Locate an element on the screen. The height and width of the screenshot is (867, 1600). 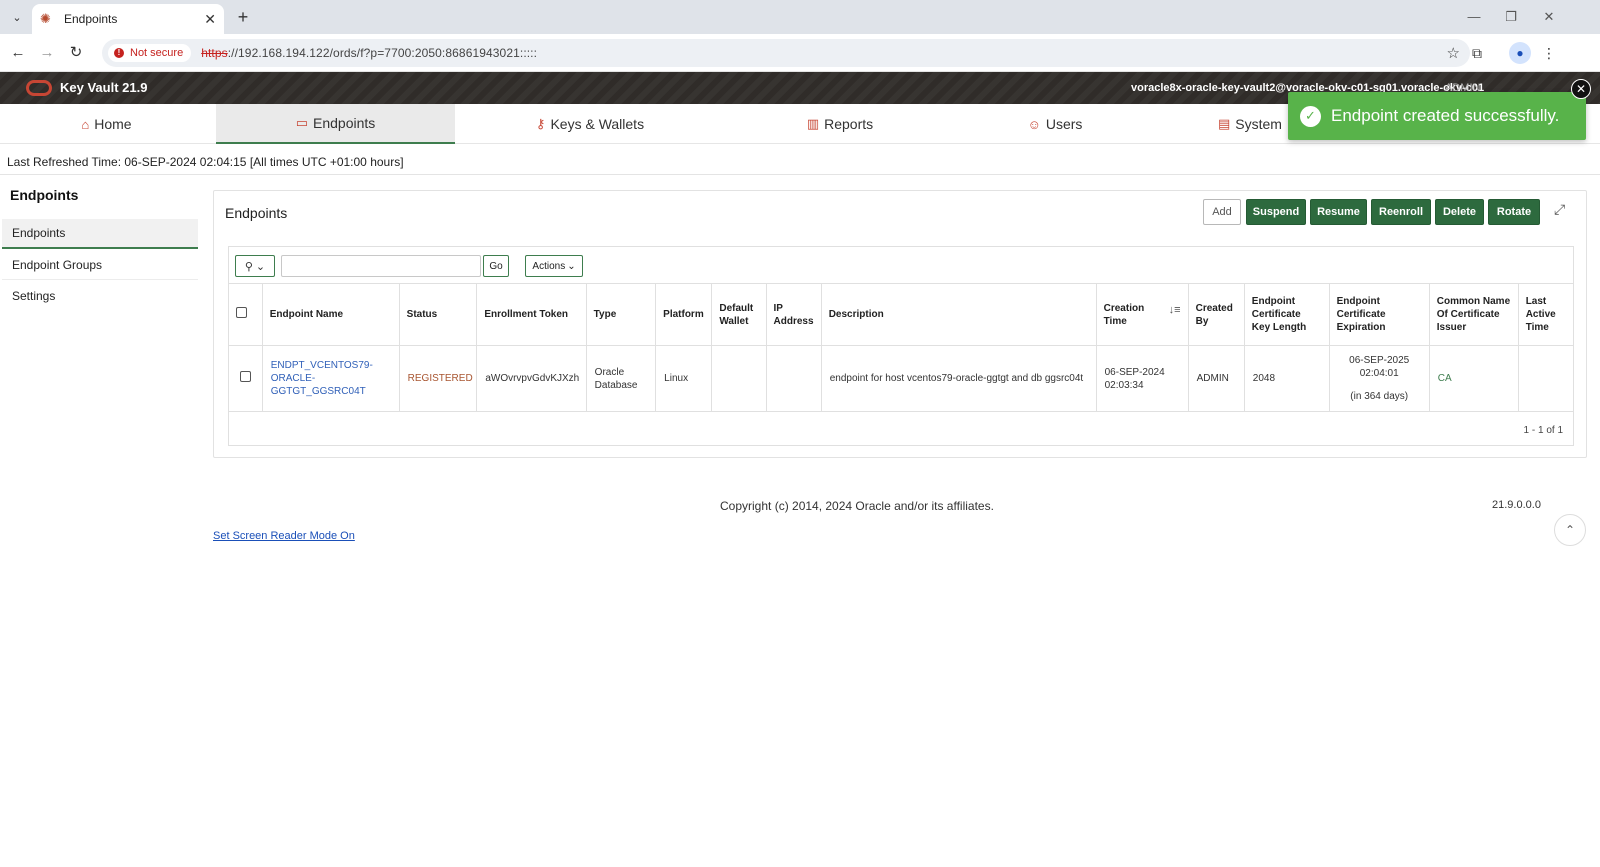
select-all-checkbox-cell is located at coordinates (245, 314).